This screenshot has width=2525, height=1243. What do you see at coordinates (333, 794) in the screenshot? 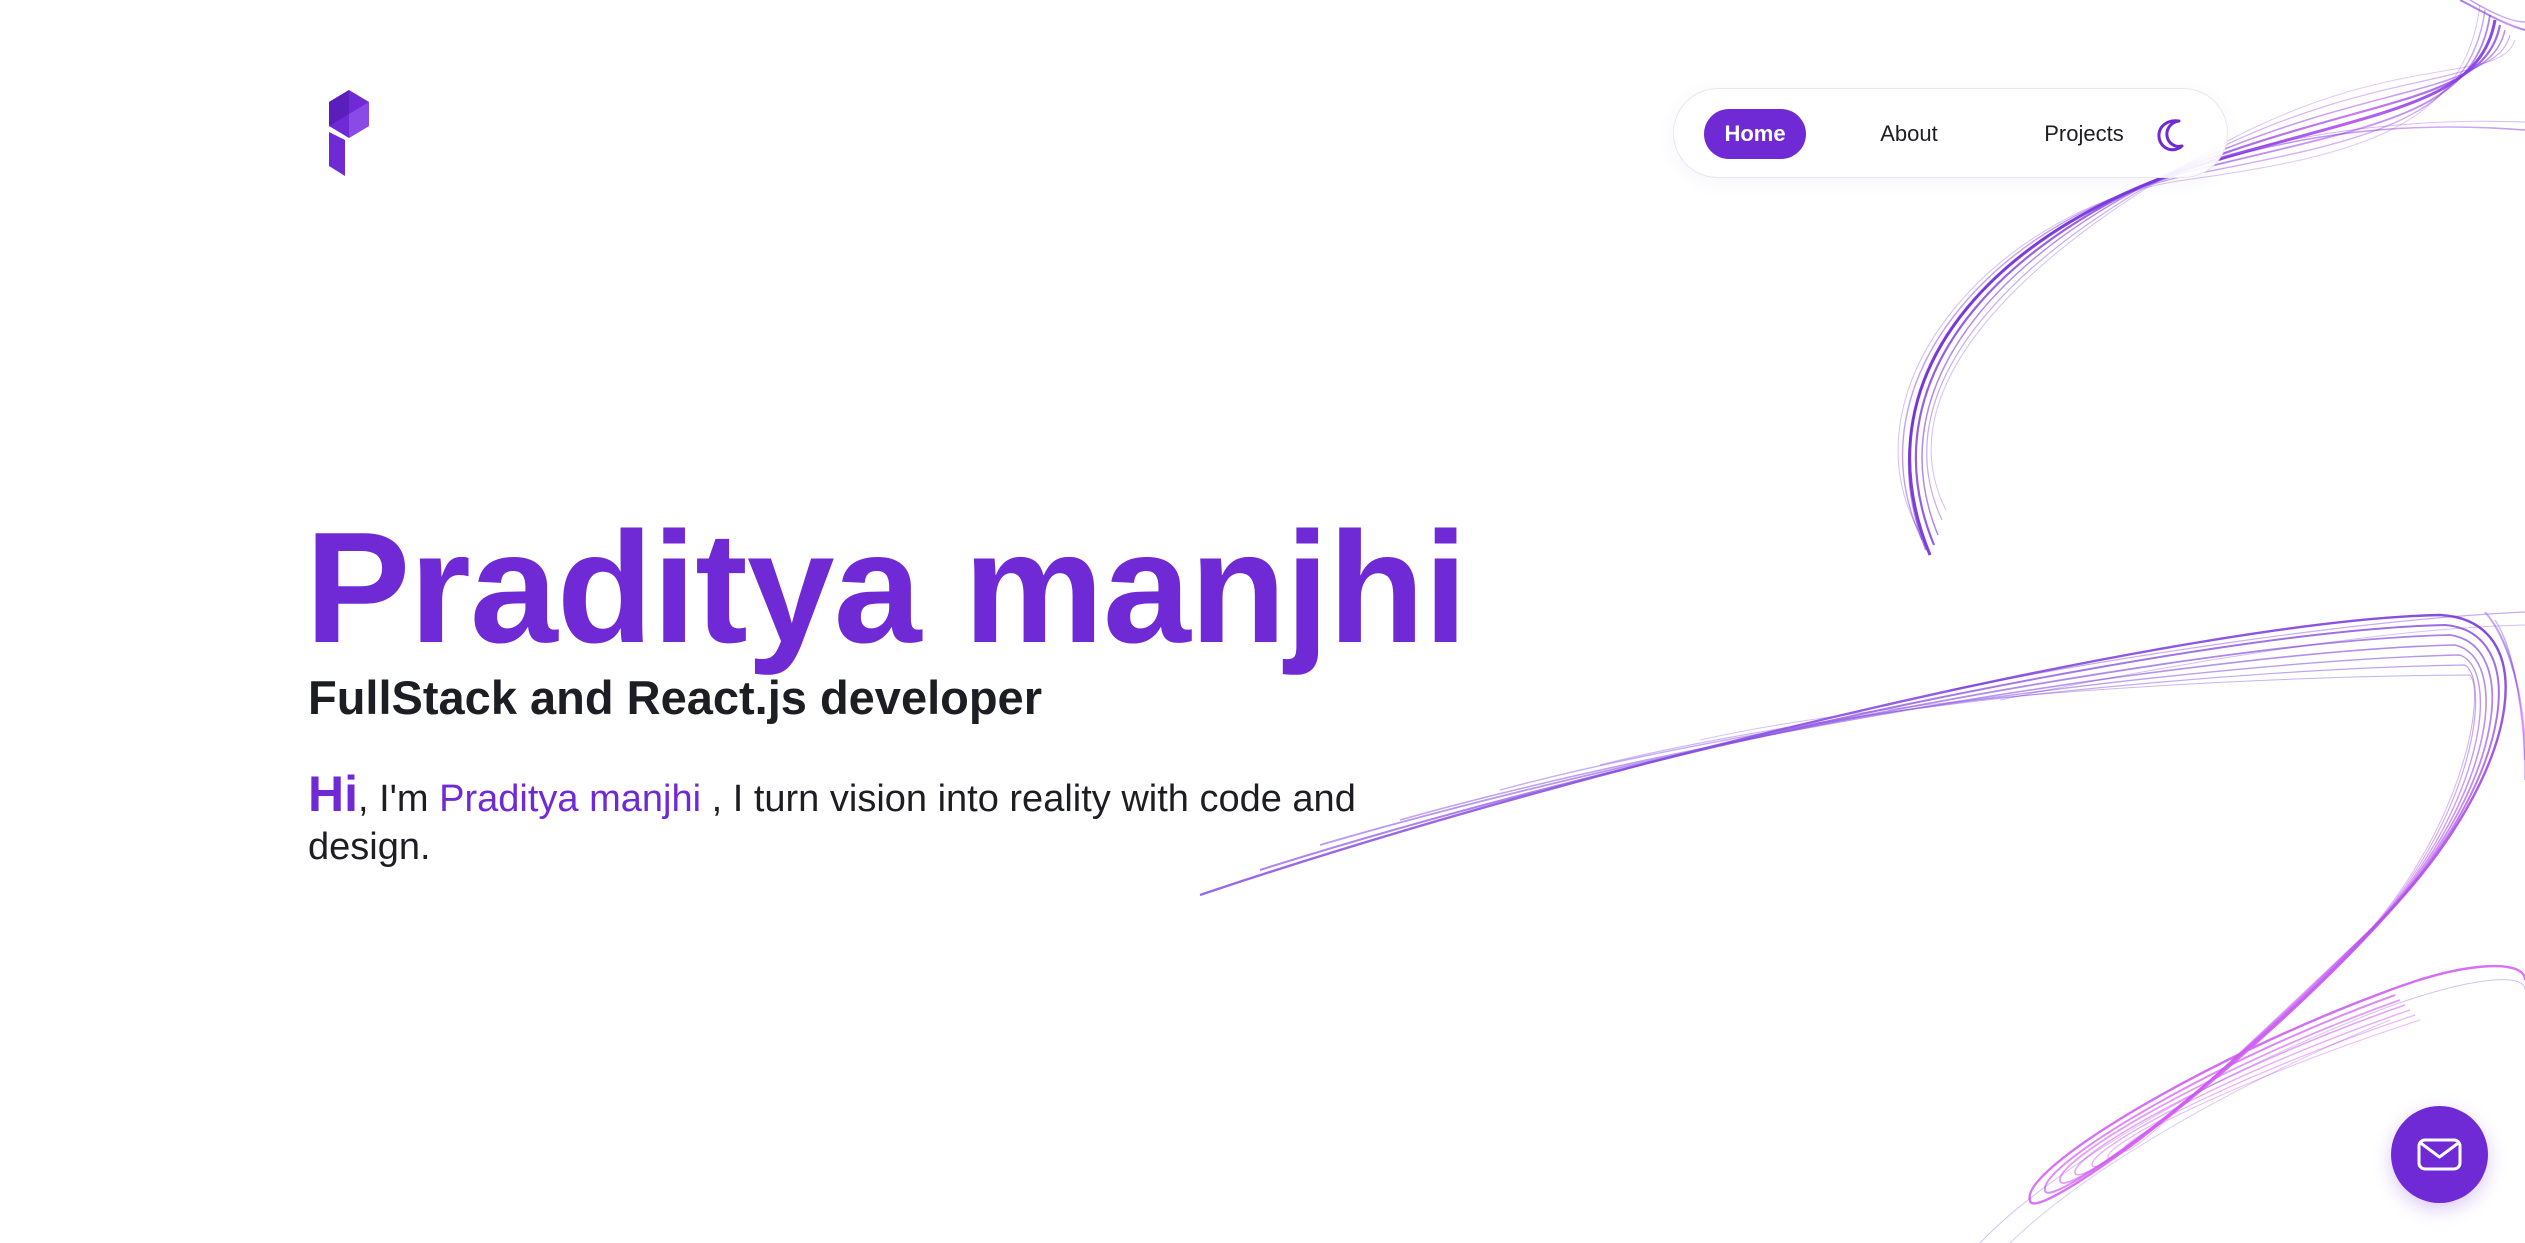
I see `hero-greeting: Hi` at bounding box center [333, 794].